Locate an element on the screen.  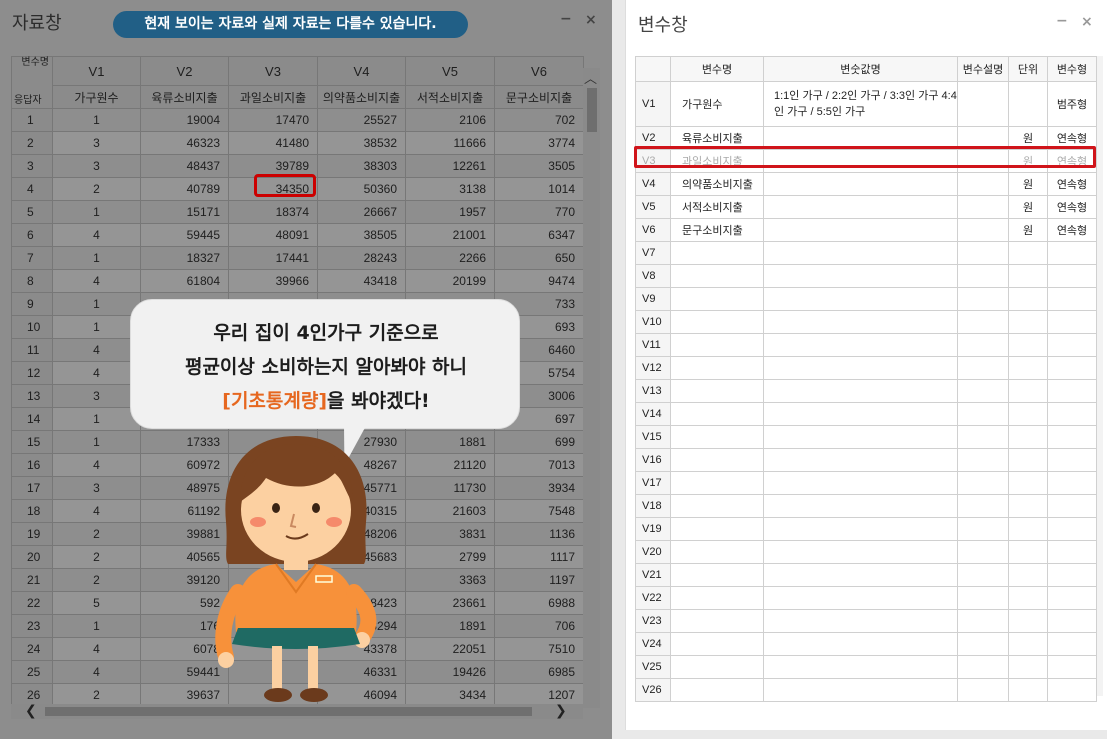
table-cell: 702 is located at coordinates (539, 120).